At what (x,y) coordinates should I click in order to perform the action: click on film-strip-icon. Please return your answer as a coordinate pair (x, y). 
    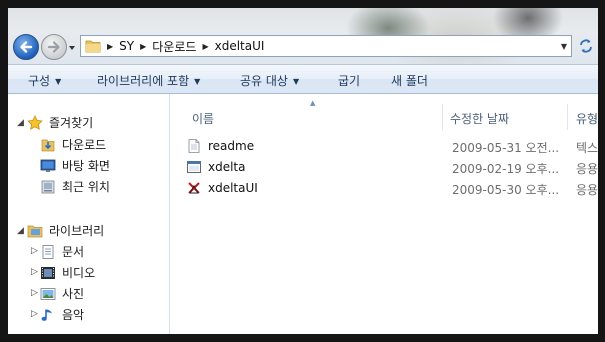
    Looking at the image, I should click on (48, 272).